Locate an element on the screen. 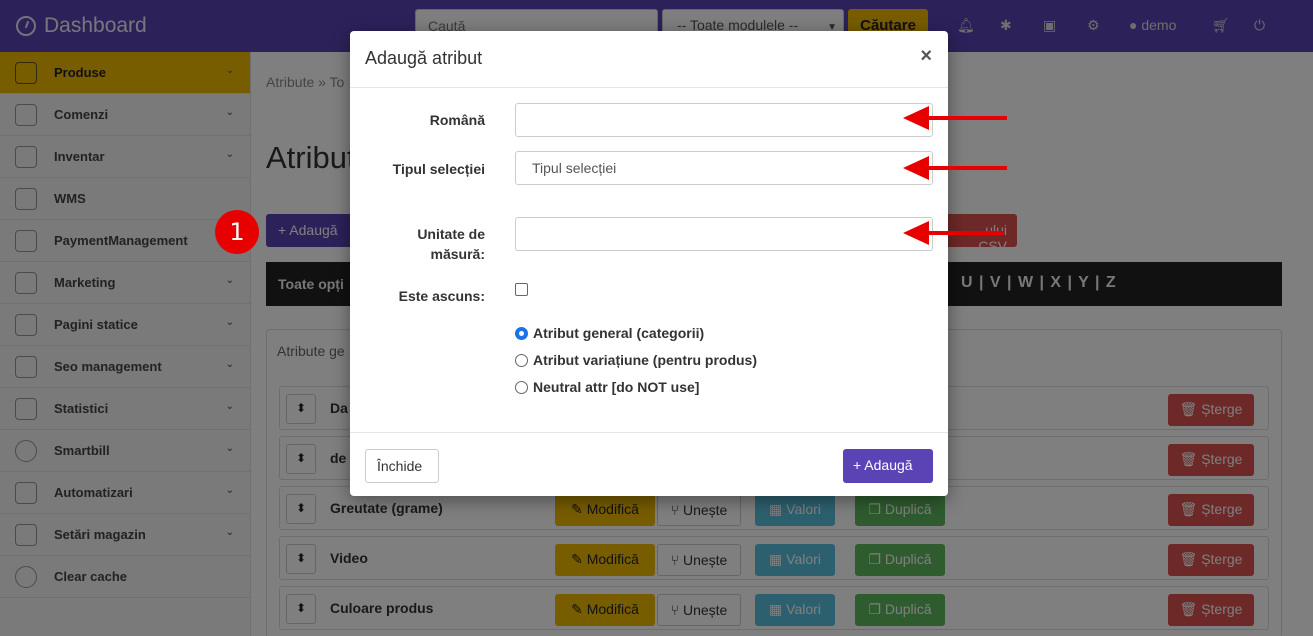  close-button: Închide is located at coordinates (402, 466).